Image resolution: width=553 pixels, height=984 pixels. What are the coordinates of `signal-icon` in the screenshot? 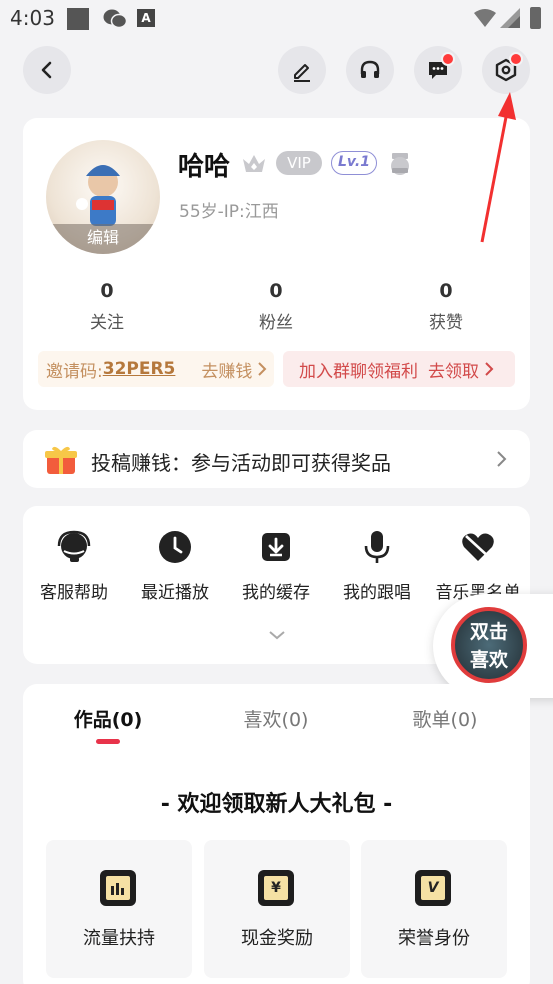 It's located at (510, 20).